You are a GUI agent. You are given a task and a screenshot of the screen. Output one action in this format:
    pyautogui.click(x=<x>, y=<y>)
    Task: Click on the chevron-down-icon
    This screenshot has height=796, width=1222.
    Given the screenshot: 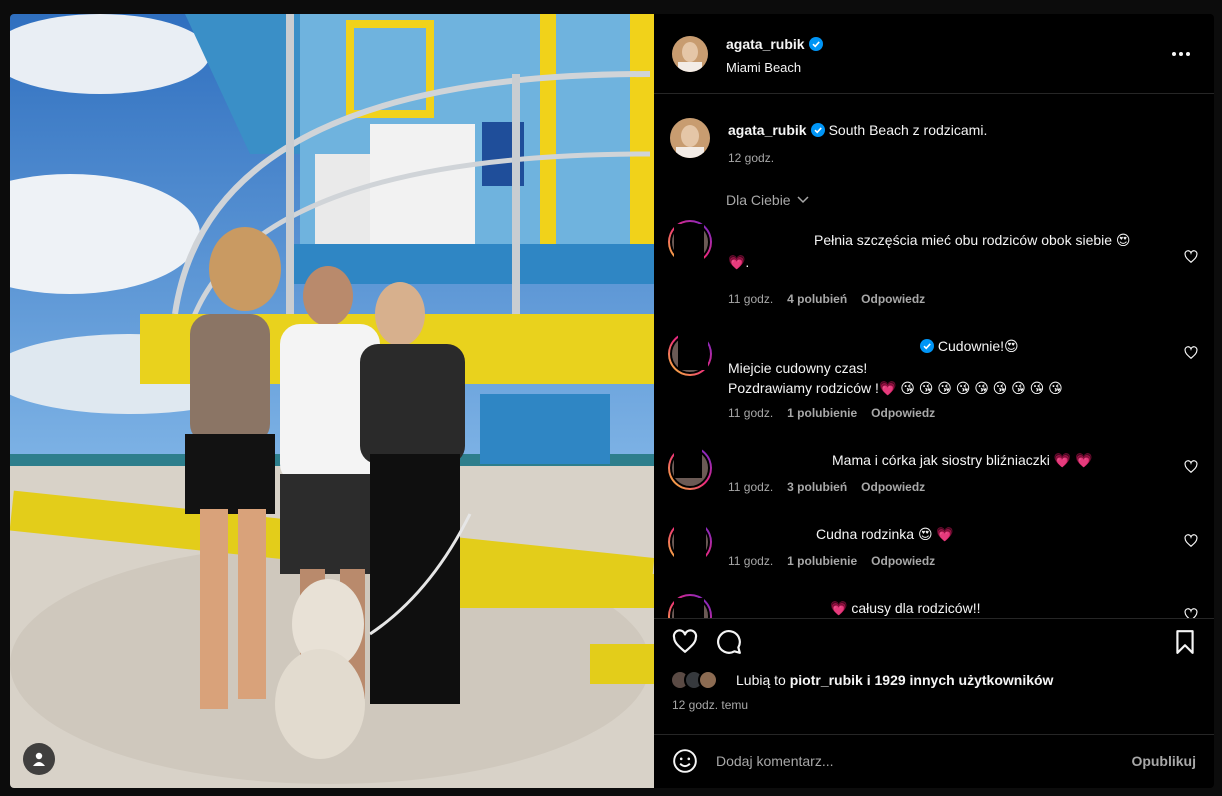 What is the action you would take?
    pyautogui.click(x=803, y=200)
    